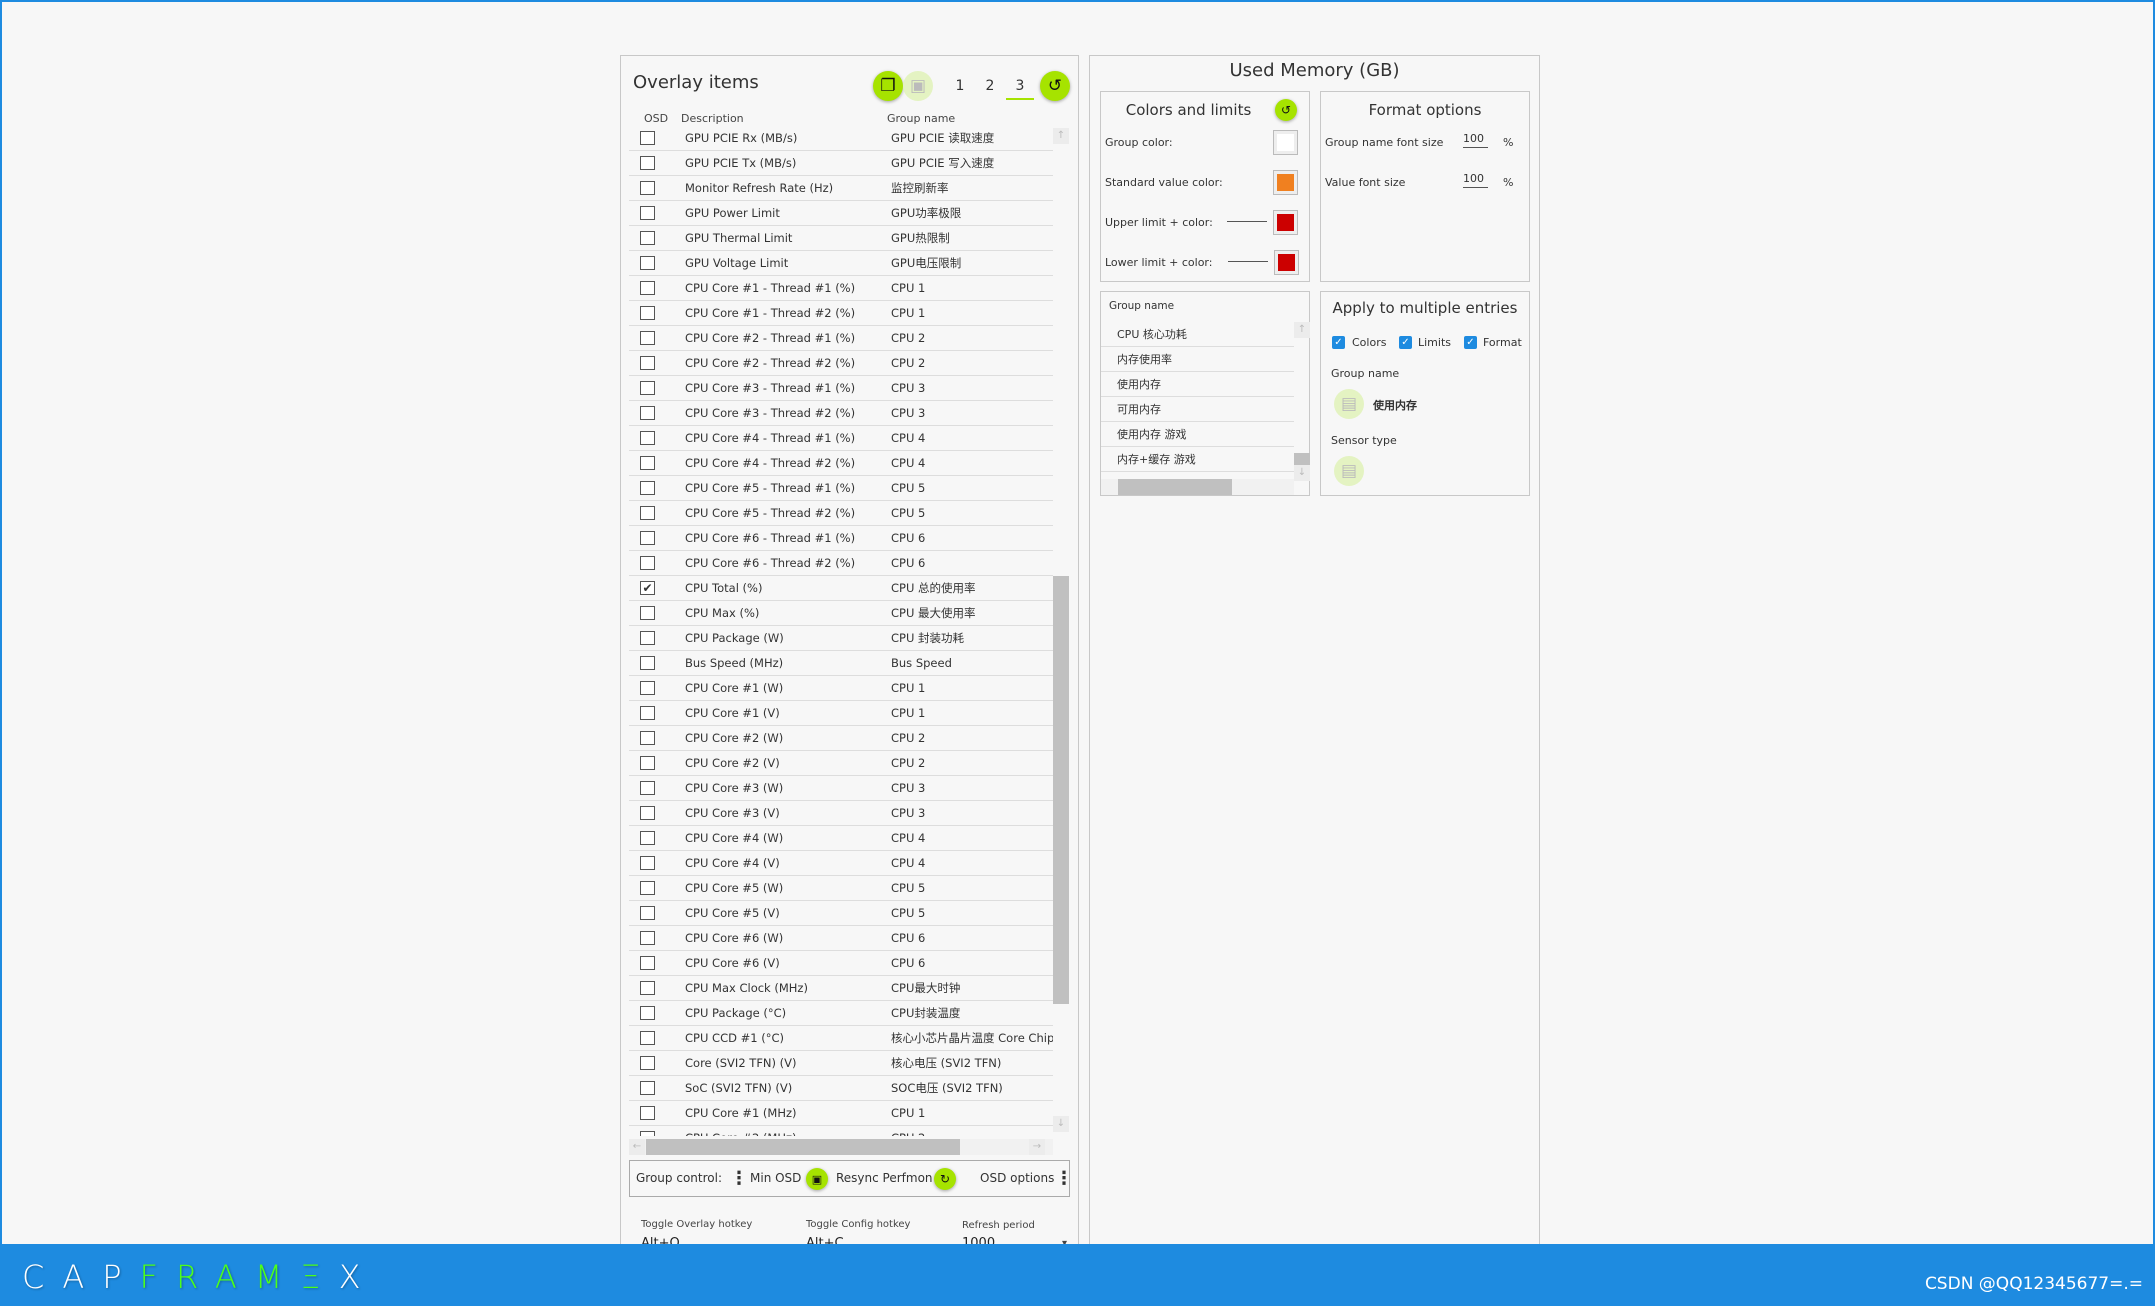 The height and width of the screenshot is (1306, 2155). I want to click on limits-checkbox: ✓, so click(1405, 342).